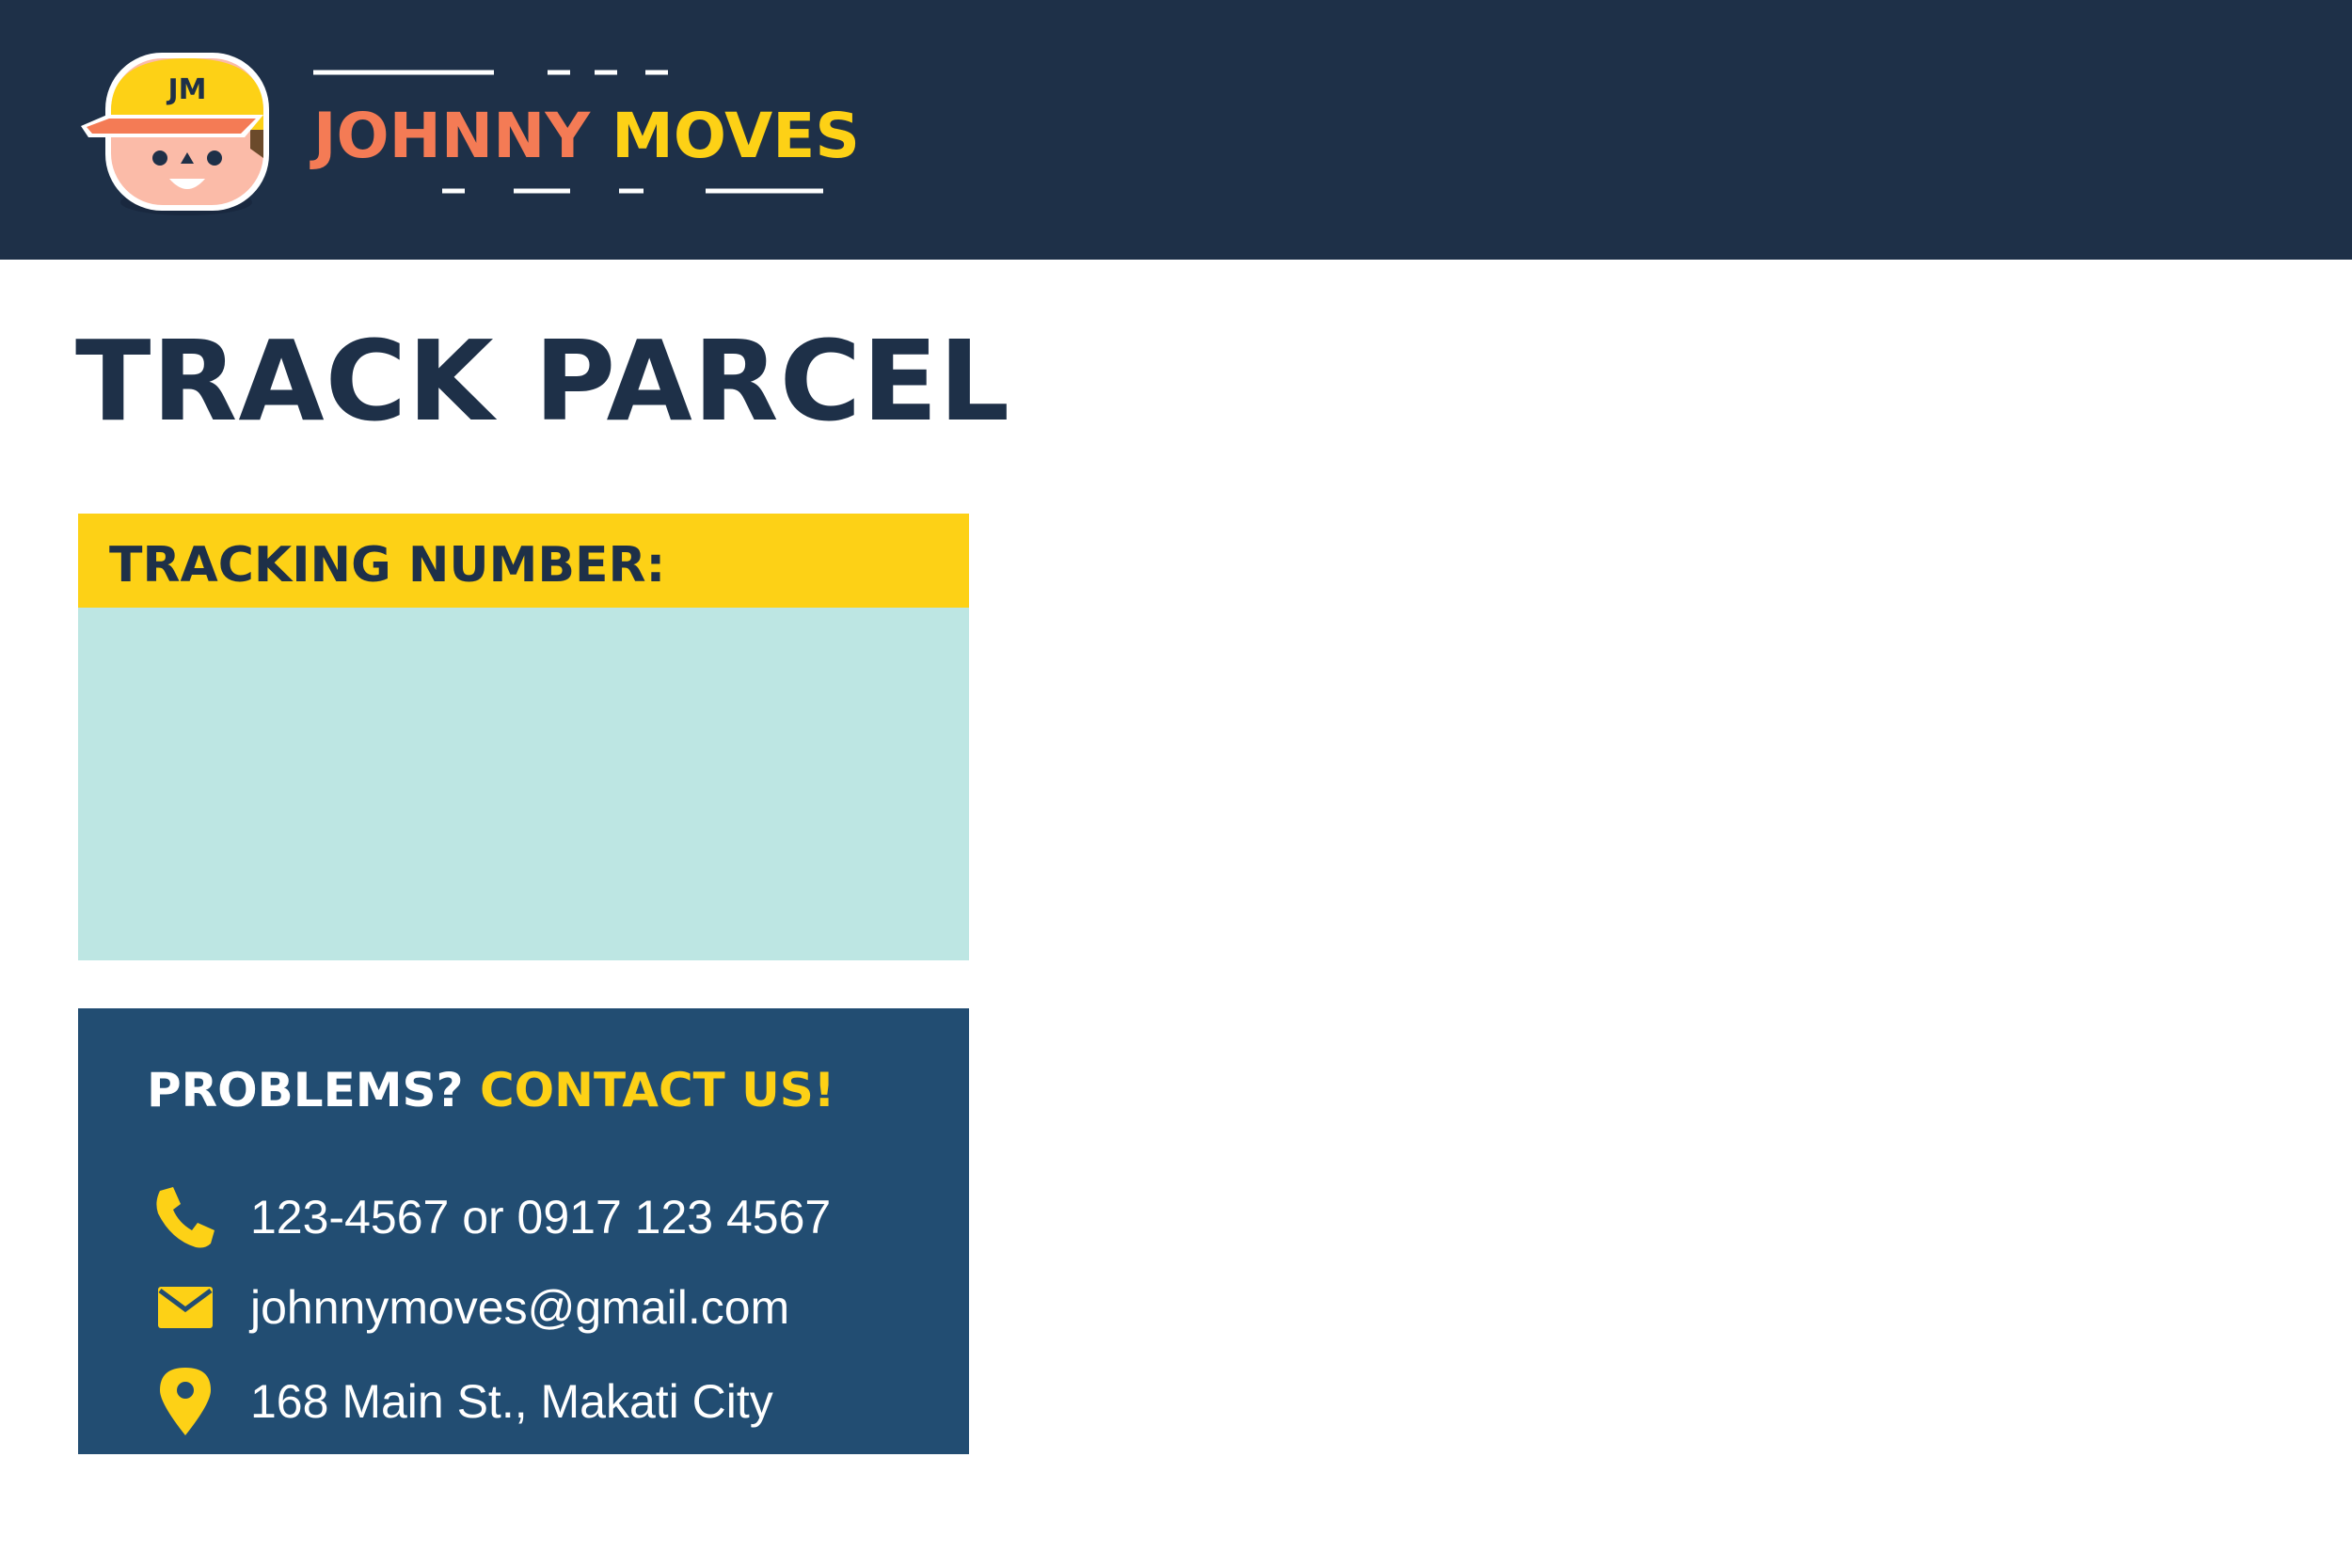  I want to click on contact-email-row: johnnymoves@gmail.com, so click(546, 1308).